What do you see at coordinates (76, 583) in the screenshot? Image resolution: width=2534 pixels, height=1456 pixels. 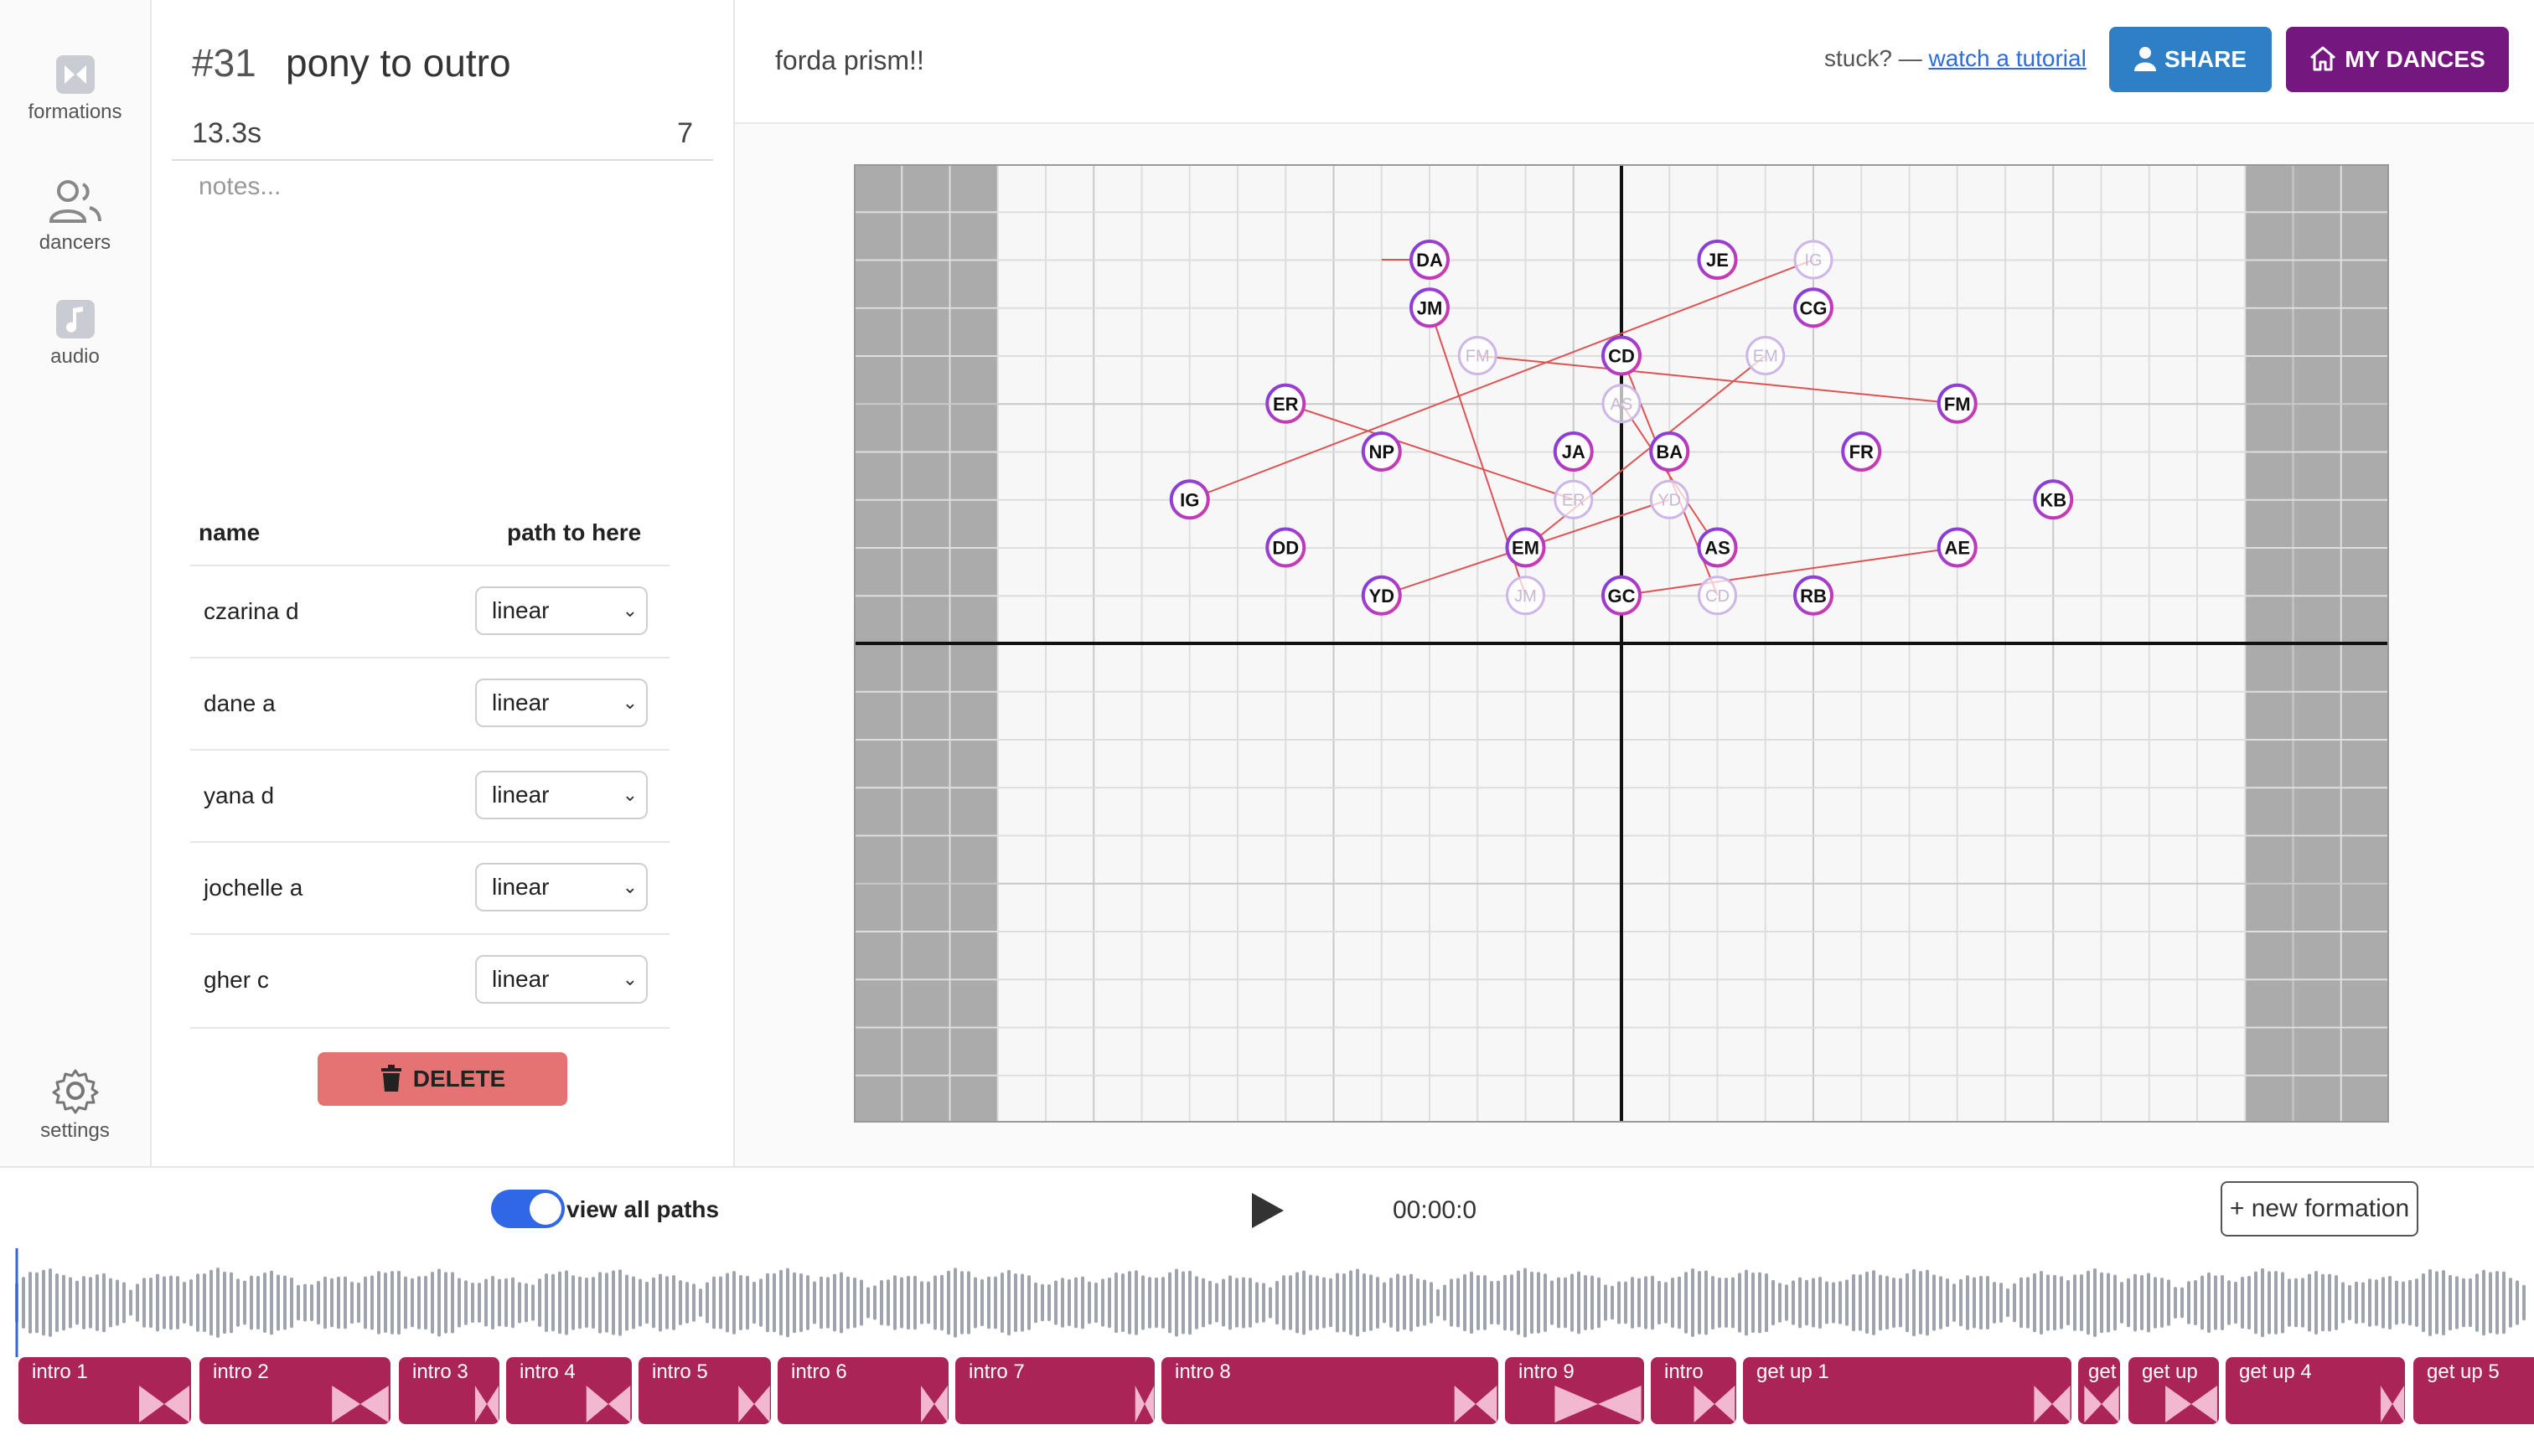 I see `sidebar: formations dancers audio settings` at bounding box center [76, 583].